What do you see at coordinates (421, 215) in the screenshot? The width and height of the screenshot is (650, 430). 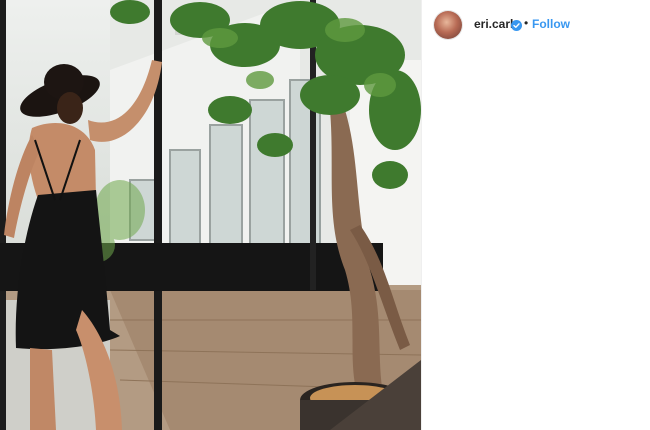 I see `panel-divider` at bounding box center [421, 215].